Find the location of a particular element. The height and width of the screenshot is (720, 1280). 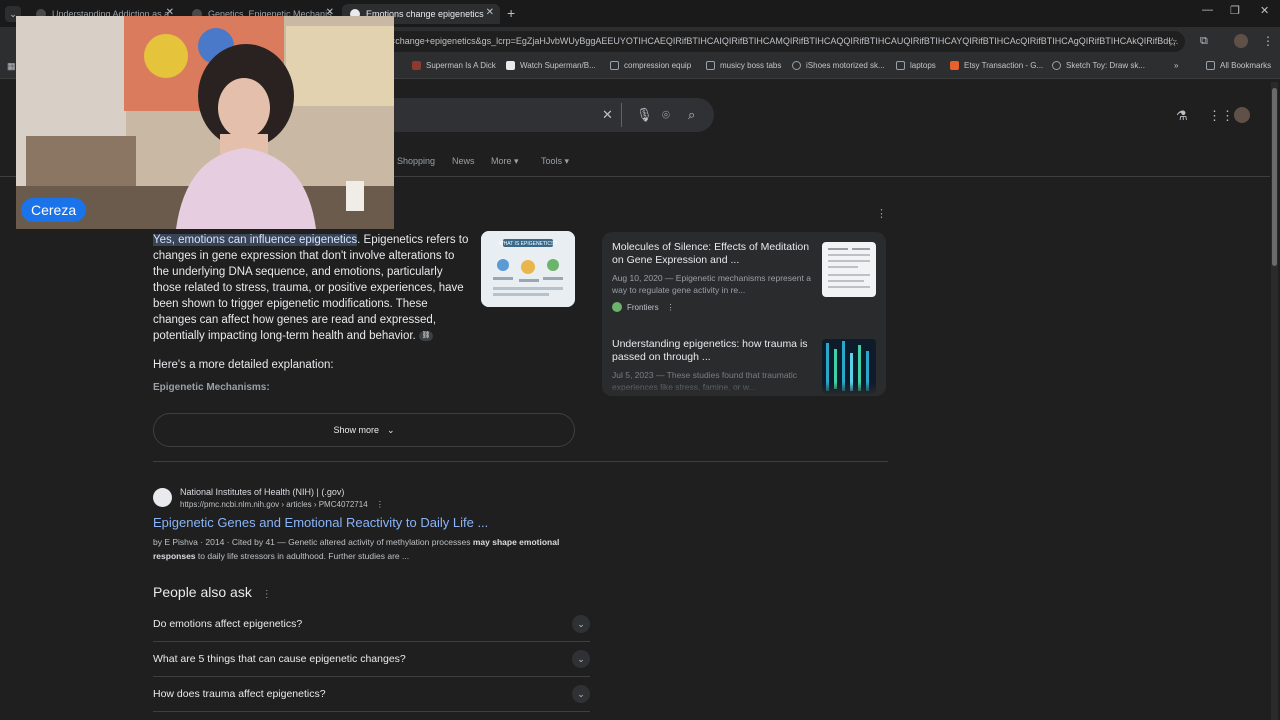

close-icon: ✕ is located at coordinates (490, 12).